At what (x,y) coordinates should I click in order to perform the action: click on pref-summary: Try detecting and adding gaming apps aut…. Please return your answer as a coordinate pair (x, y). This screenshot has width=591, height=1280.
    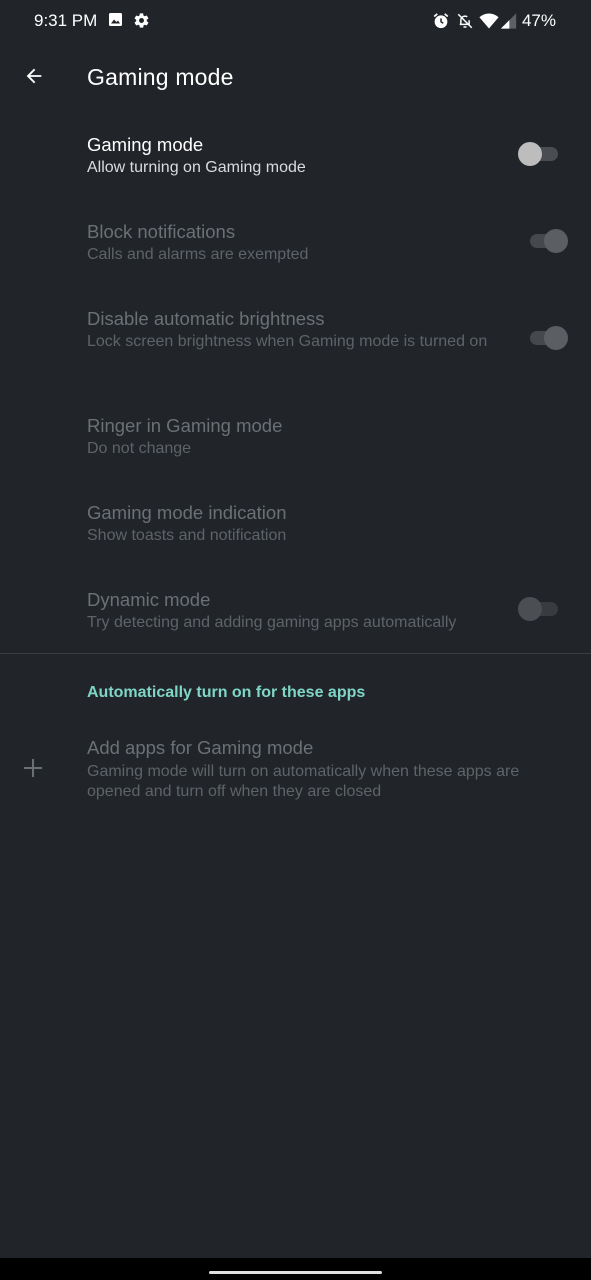
    Looking at the image, I should click on (272, 622).